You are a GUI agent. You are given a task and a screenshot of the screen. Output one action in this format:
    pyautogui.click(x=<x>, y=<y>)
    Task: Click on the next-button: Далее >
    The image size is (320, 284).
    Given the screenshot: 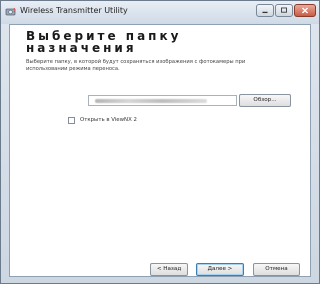 What is the action you would take?
    pyautogui.click(x=220, y=269)
    